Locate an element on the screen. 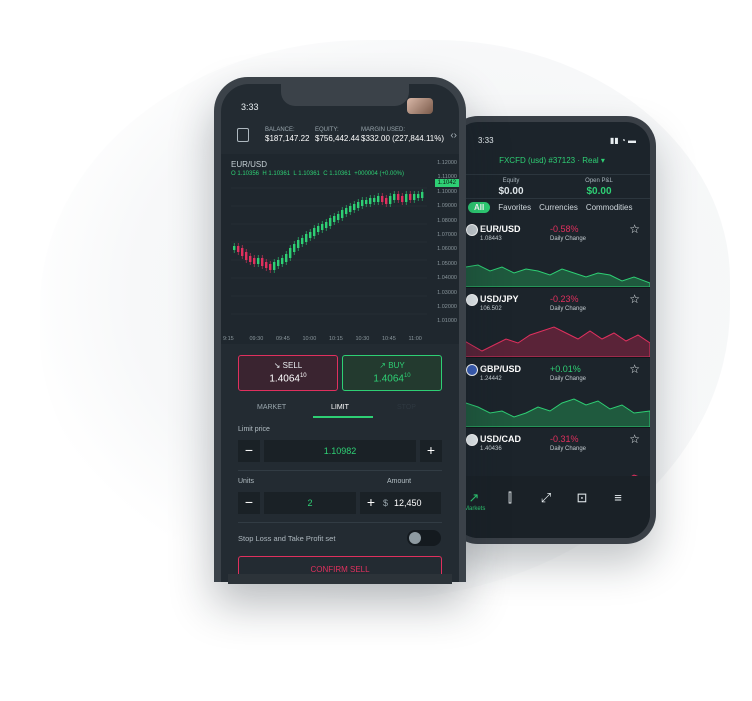 This screenshot has height=701, width=752. buy-price: 1.406410 is located at coordinates (392, 379).